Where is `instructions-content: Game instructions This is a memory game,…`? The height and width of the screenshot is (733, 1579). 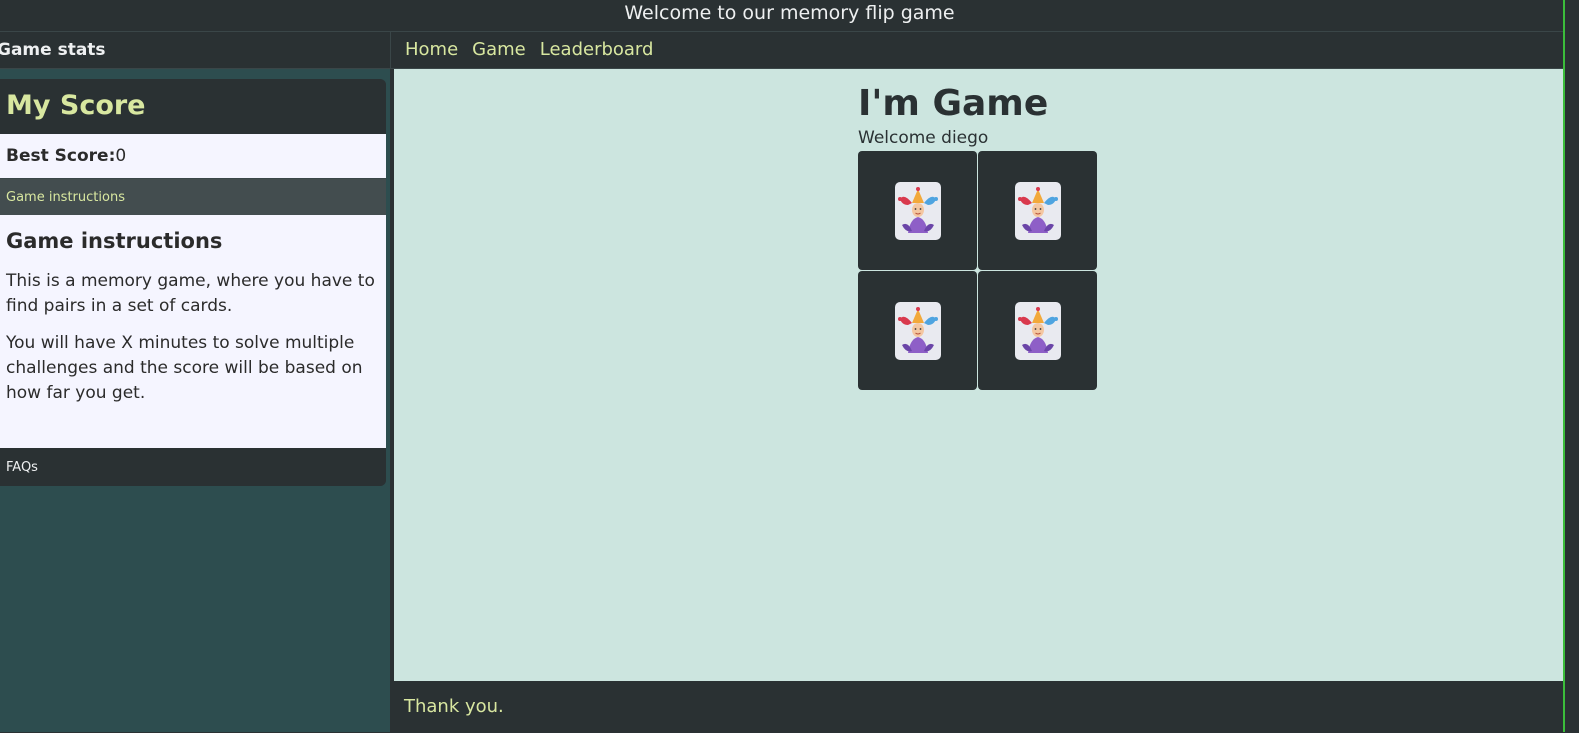
instructions-content: Game instructions This is a memory game,… is located at coordinates (193, 331).